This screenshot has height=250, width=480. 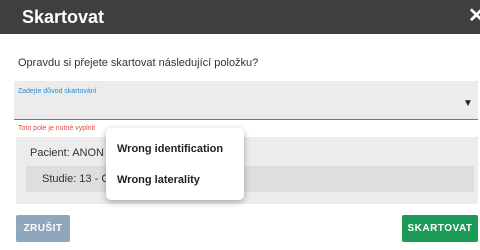 I want to click on reason-dropdown-menu: Wrong identification Wrong laterality, so click(x=175, y=164).